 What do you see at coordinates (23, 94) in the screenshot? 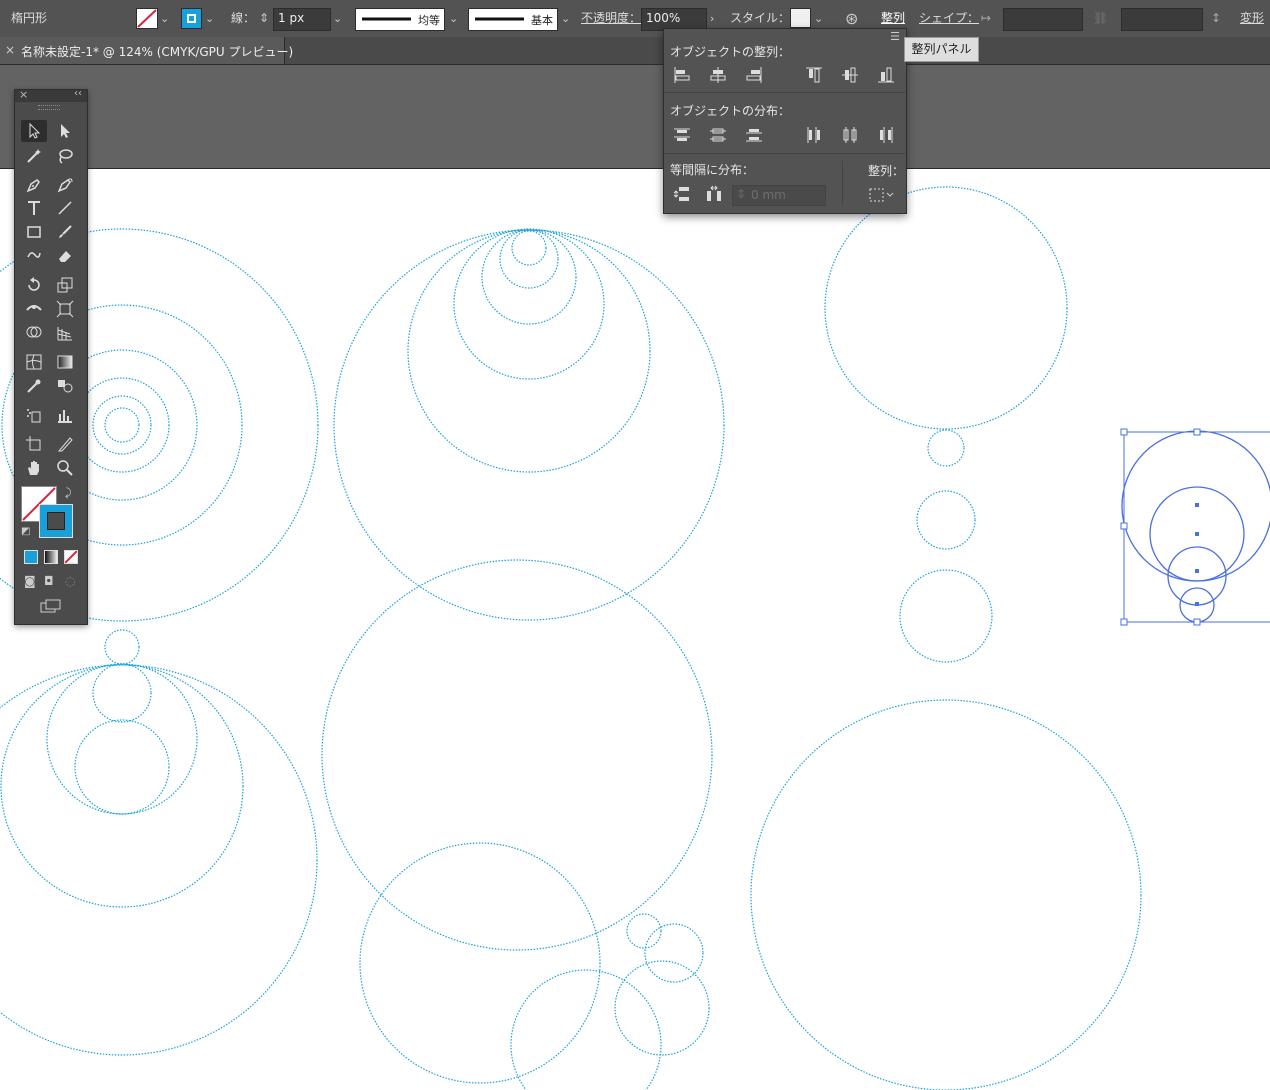
I see `tools-close-icon: ×` at bounding box center [23, 94].